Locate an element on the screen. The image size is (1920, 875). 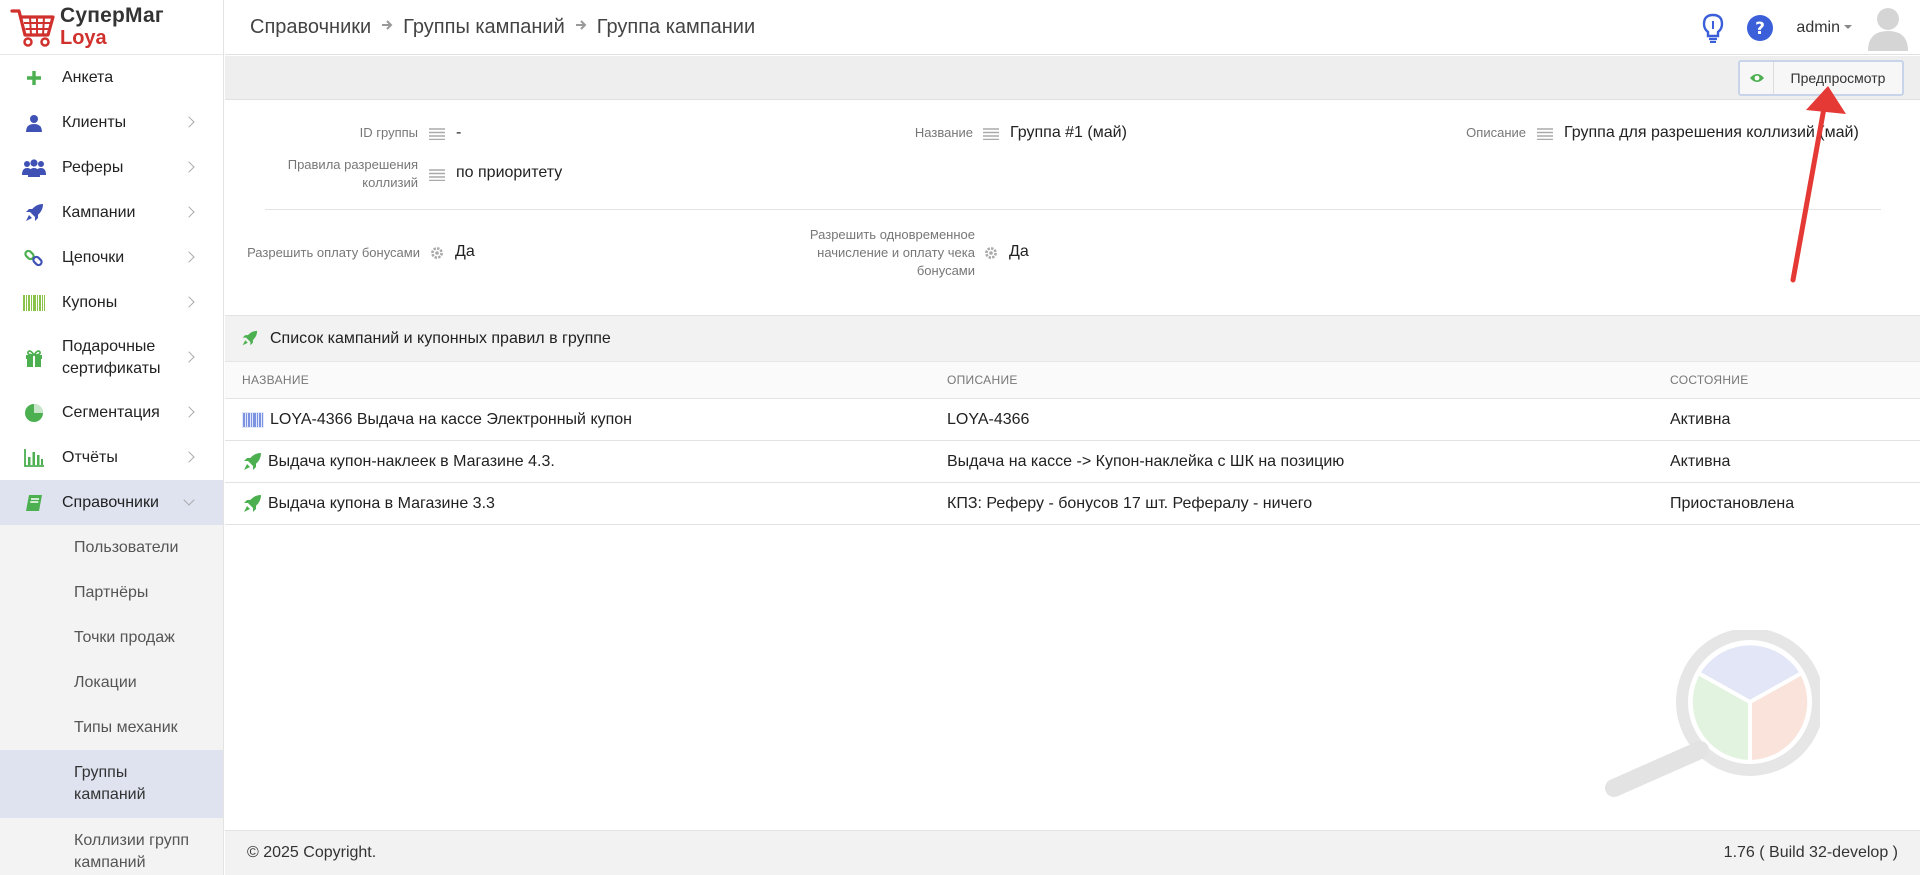
sidebar-item-campaigns: Кампании is located at coordinates (111, 212).